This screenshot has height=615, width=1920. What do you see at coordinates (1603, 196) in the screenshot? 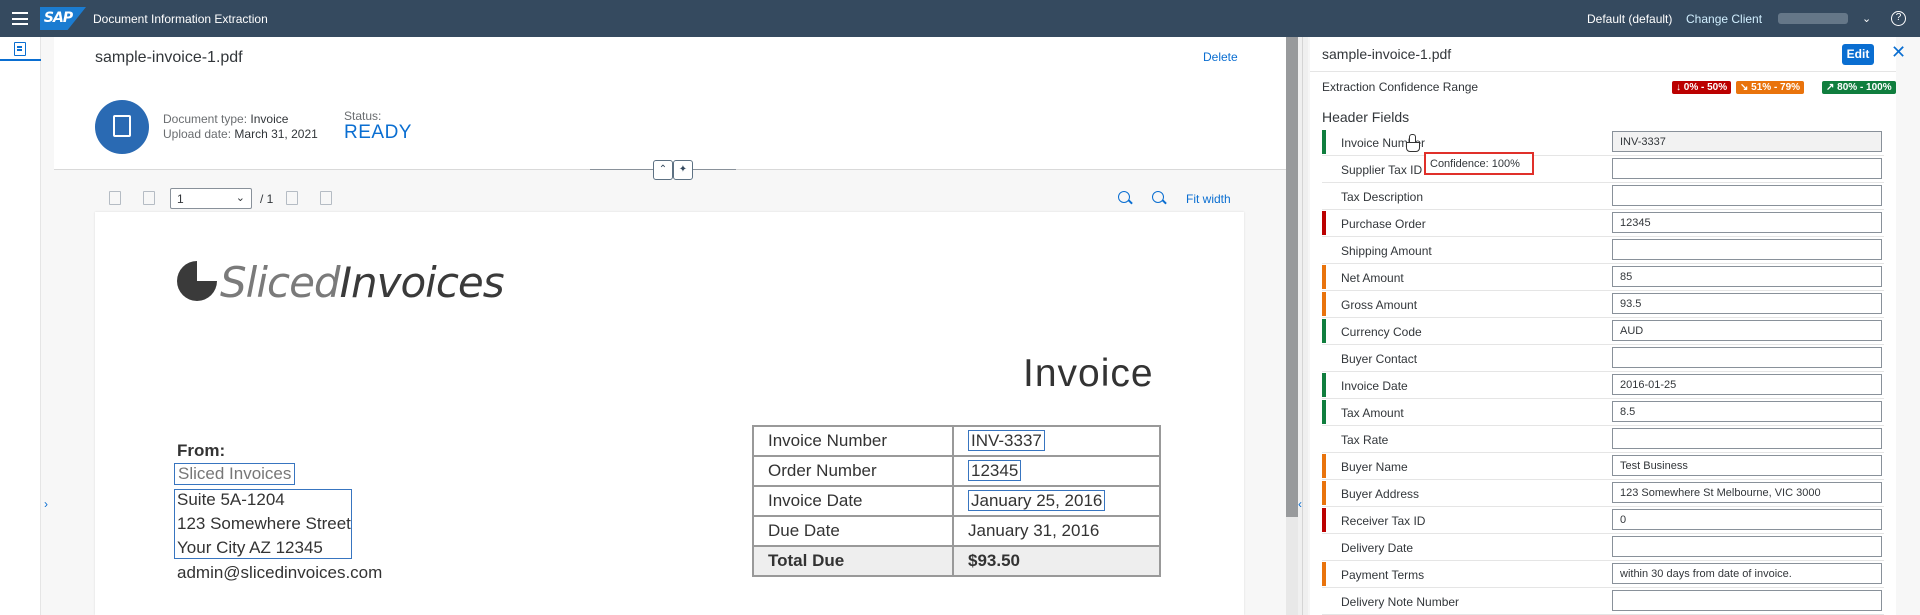
I see `field-row: Tax Description` at bounding box center [1603, 196].